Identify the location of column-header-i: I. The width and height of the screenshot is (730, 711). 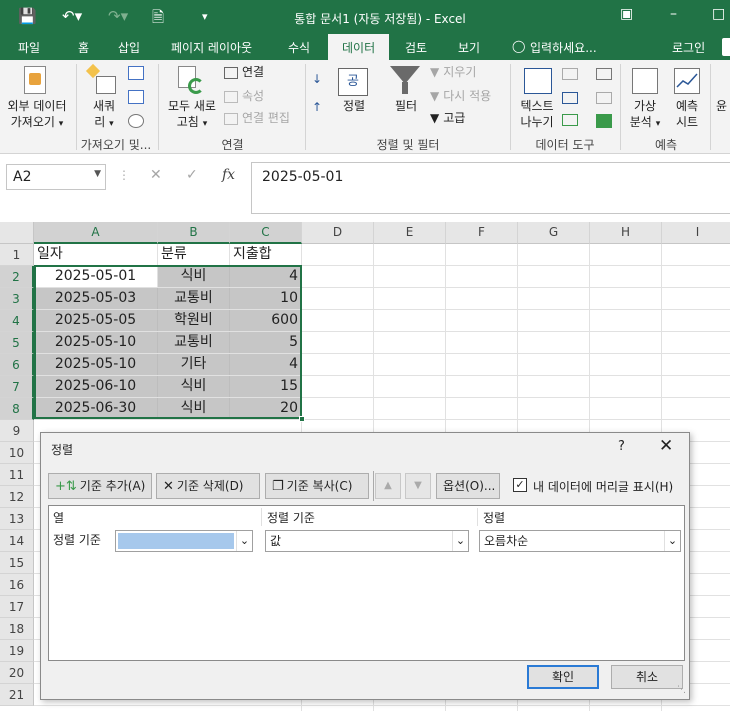
(696, 233).